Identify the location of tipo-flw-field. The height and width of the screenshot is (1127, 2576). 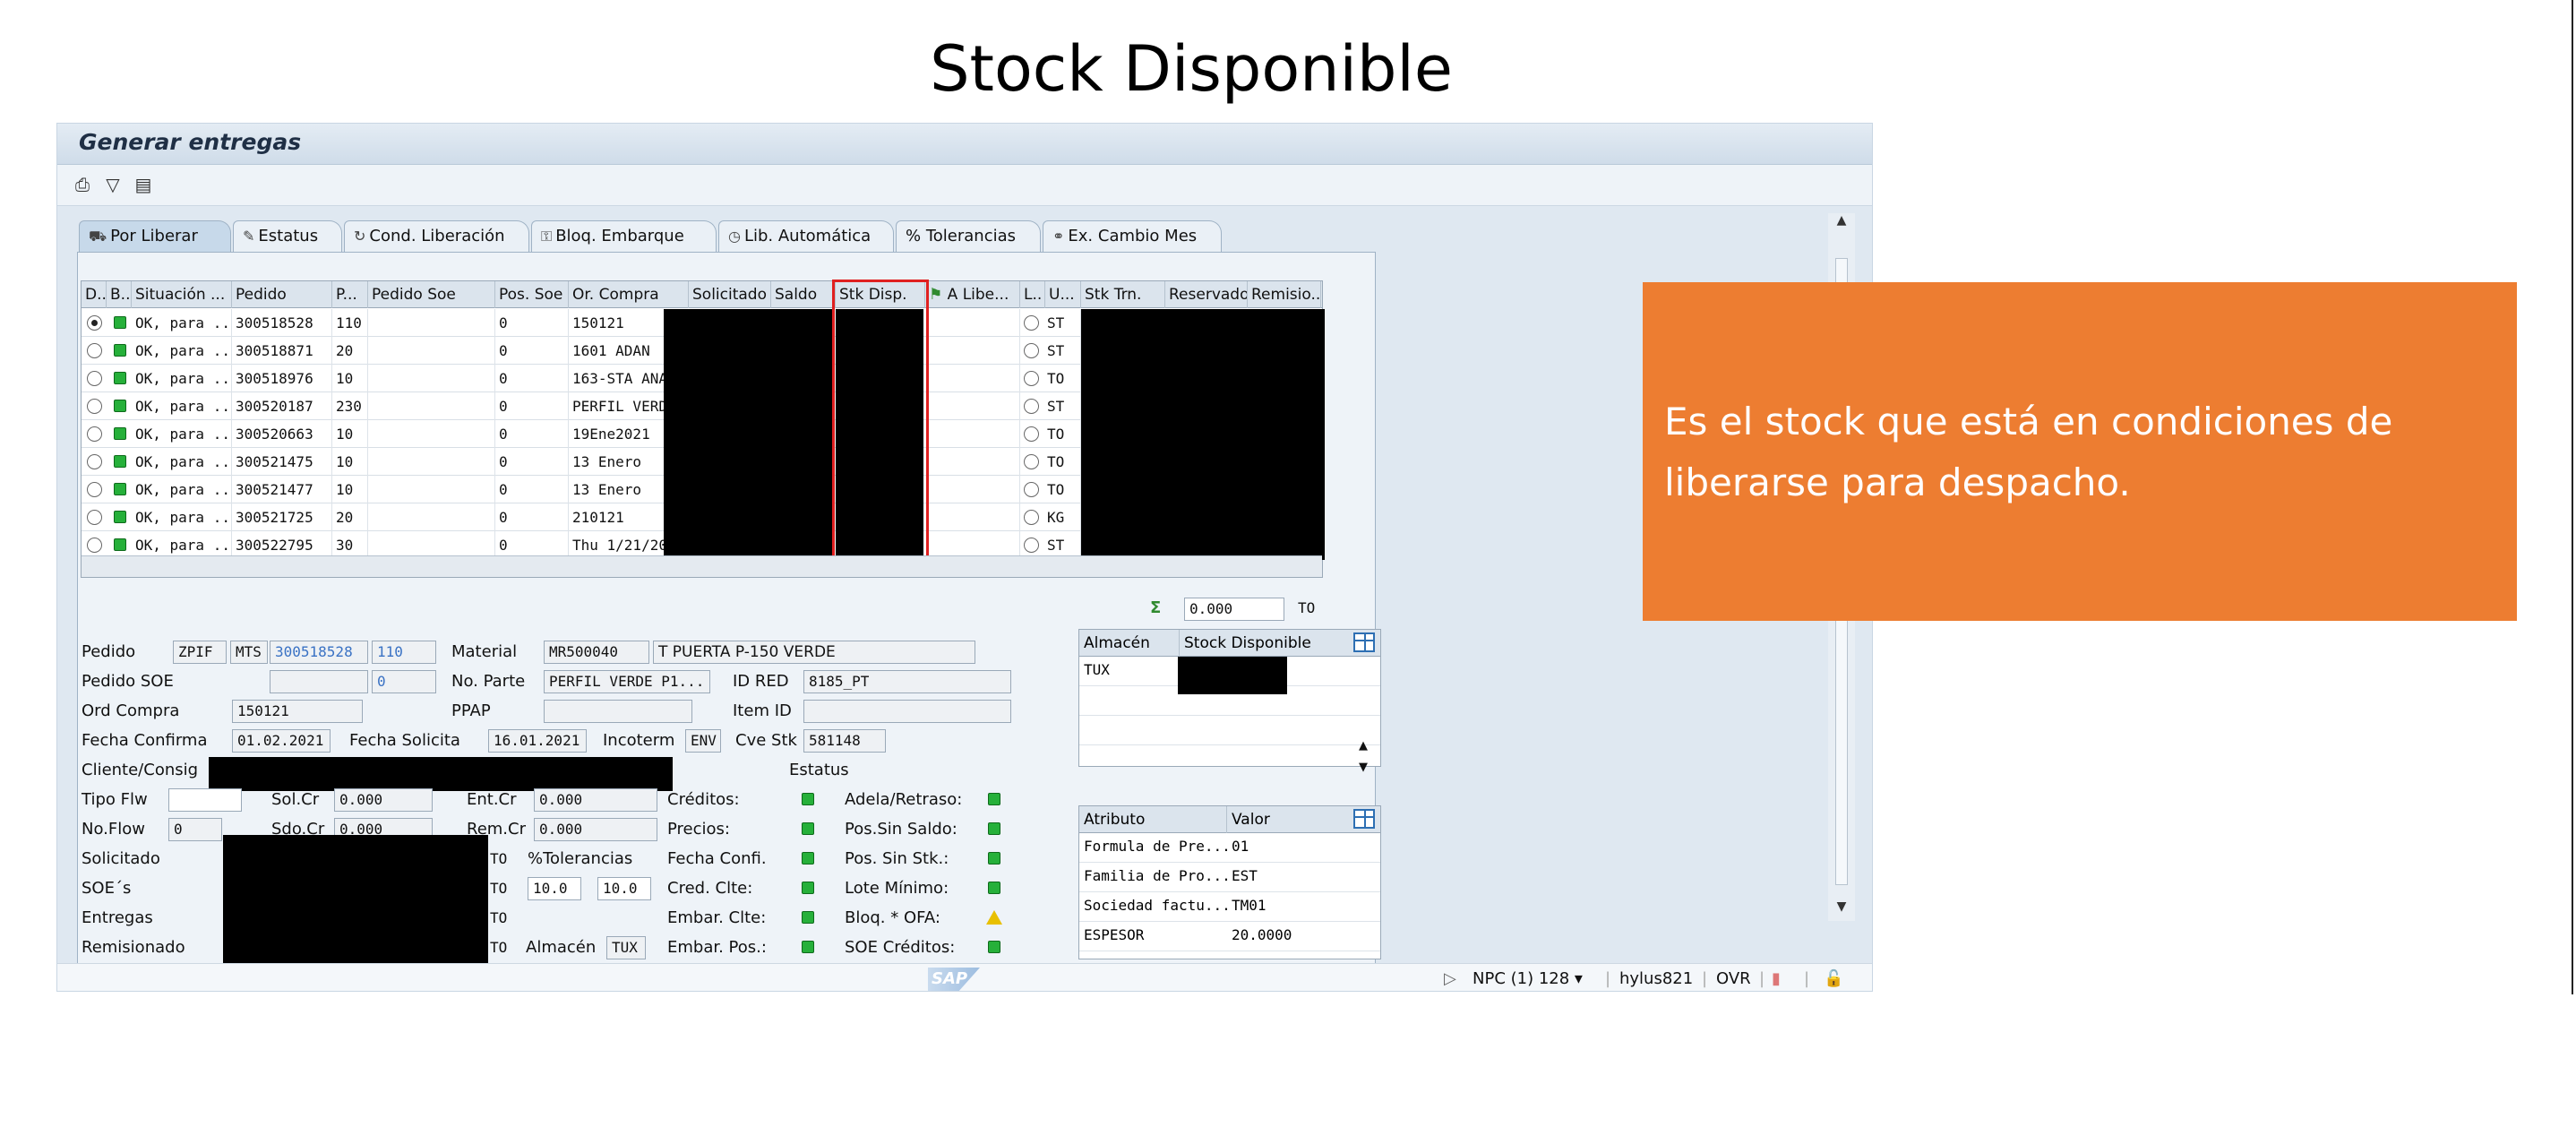
(205, 800).